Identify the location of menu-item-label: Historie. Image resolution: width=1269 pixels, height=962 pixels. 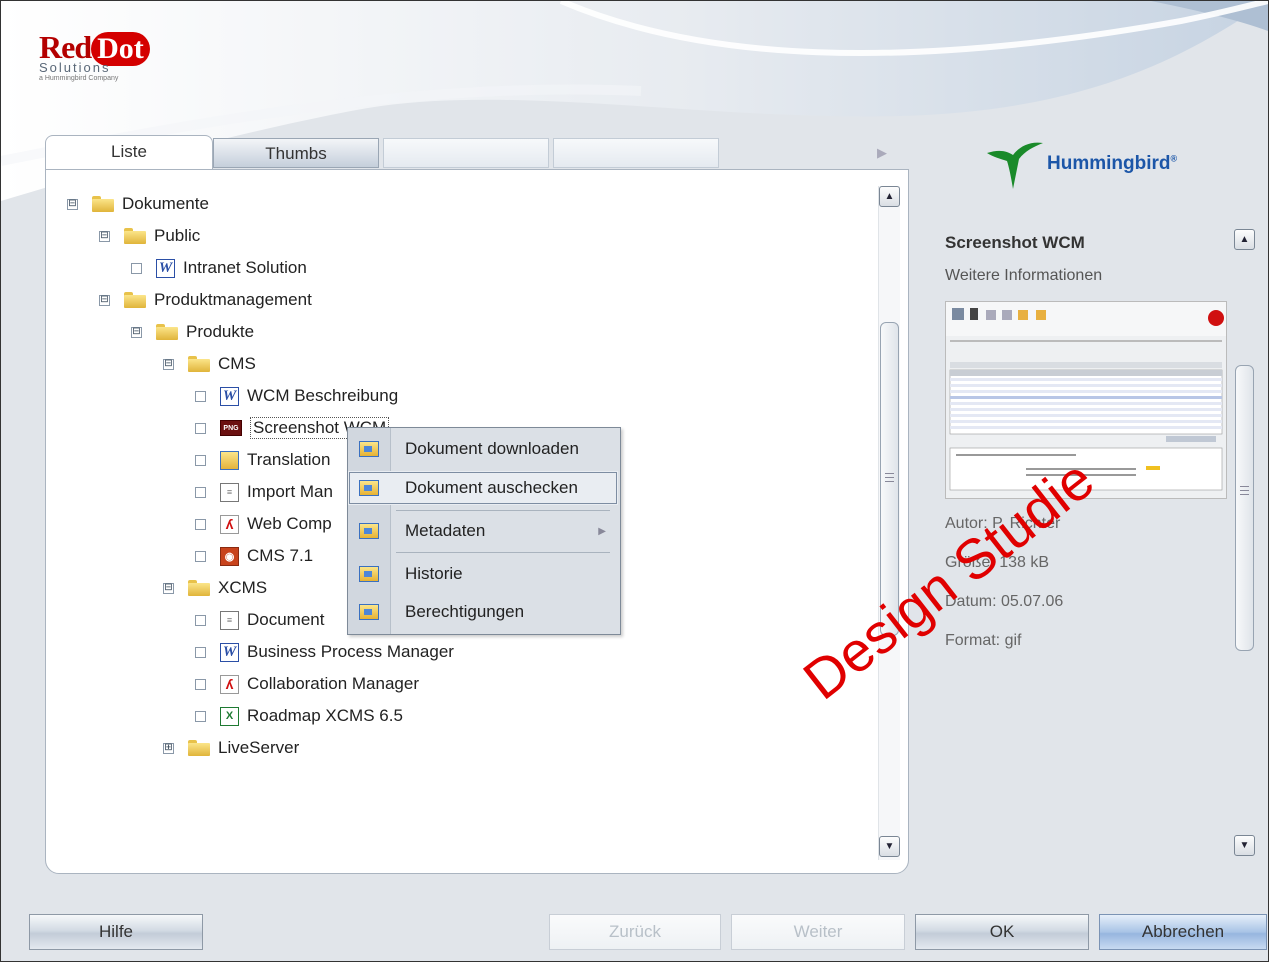
(434, 573).